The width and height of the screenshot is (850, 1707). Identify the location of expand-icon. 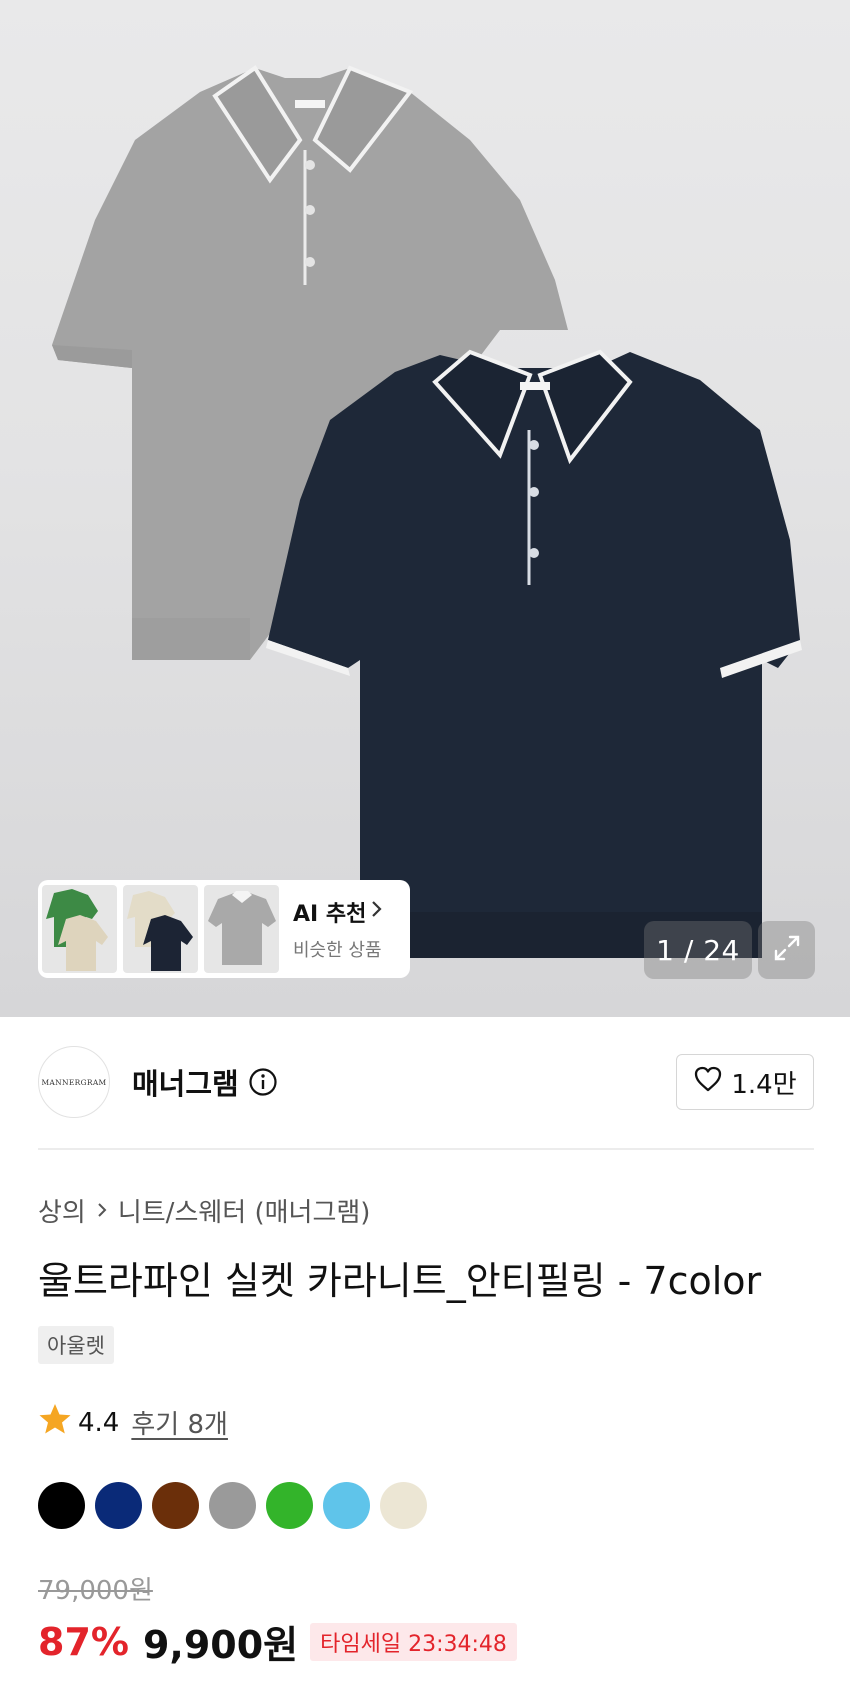
(787, 950).